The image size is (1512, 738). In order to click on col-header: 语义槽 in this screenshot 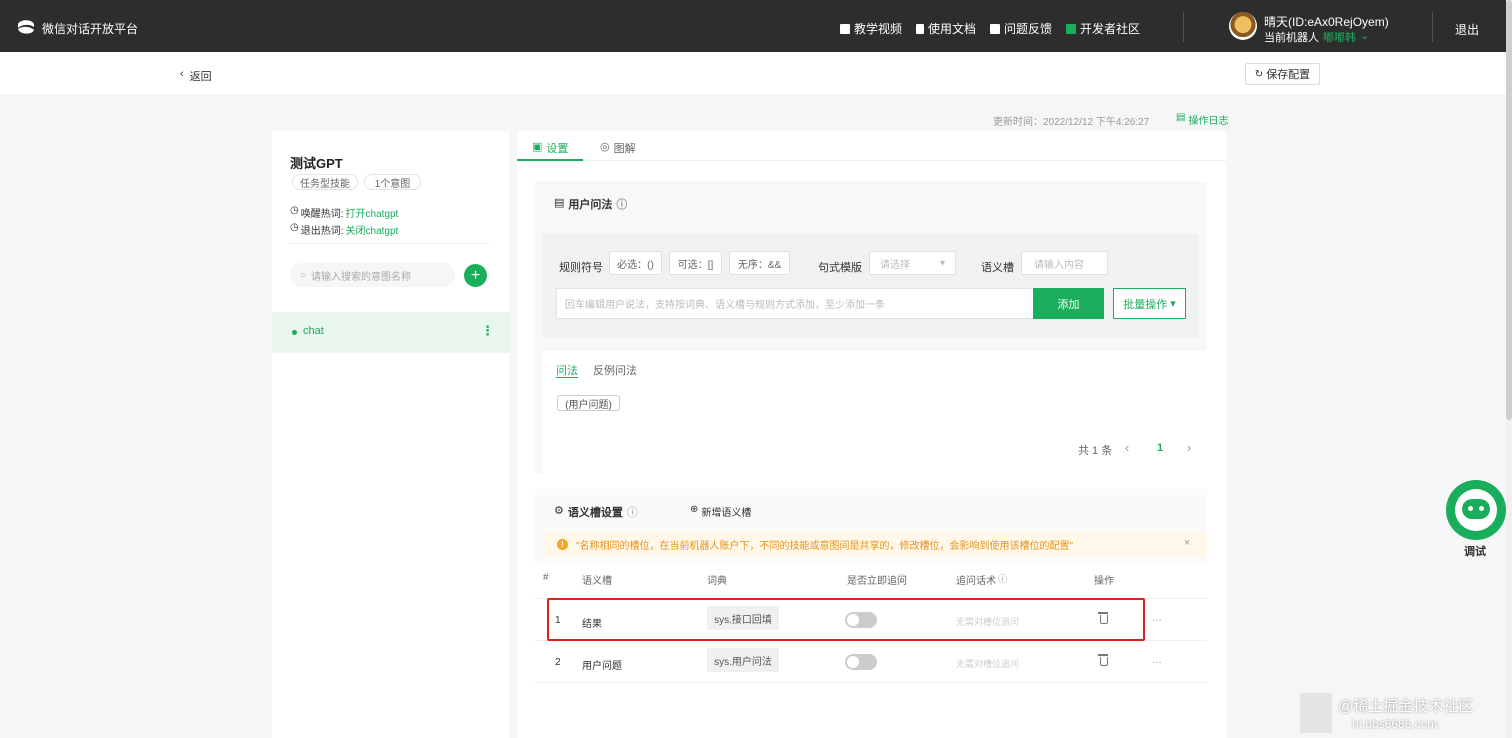, I will do `click(597, 581)`.